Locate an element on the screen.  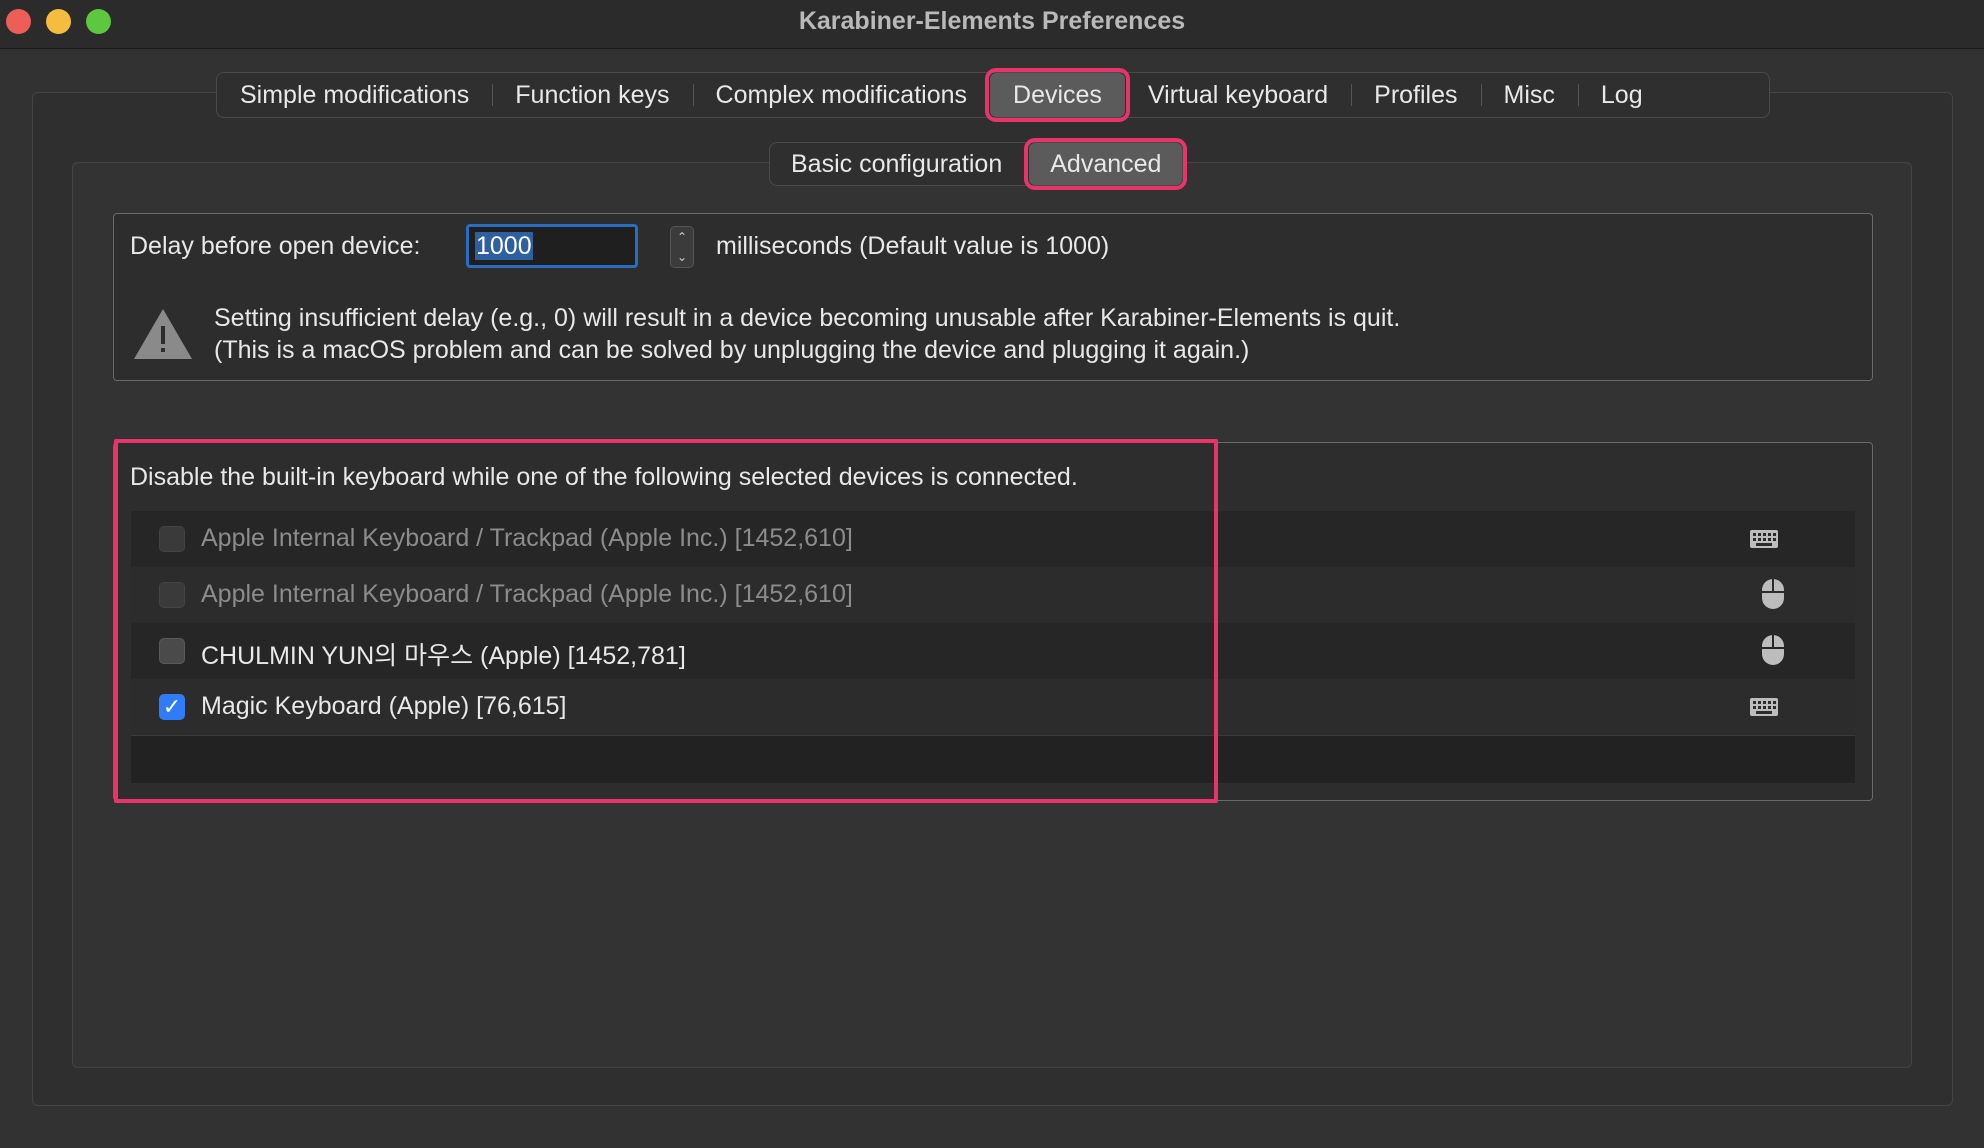
tab-complex-modifications: Complex modifications is located at coordinates (841, 95).